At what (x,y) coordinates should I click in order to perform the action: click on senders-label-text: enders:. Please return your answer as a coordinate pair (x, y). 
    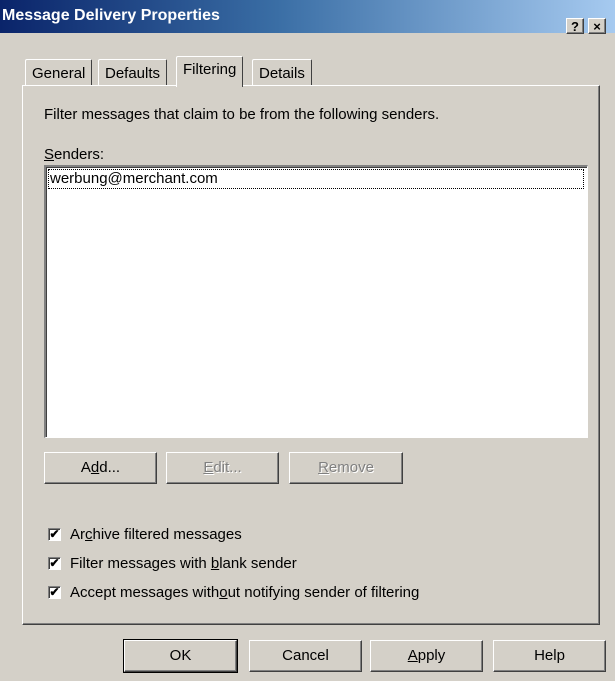
    Looking at the image, I should click on (79, 154).